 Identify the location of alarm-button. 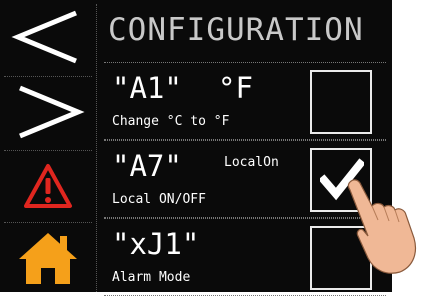
(48, 185).